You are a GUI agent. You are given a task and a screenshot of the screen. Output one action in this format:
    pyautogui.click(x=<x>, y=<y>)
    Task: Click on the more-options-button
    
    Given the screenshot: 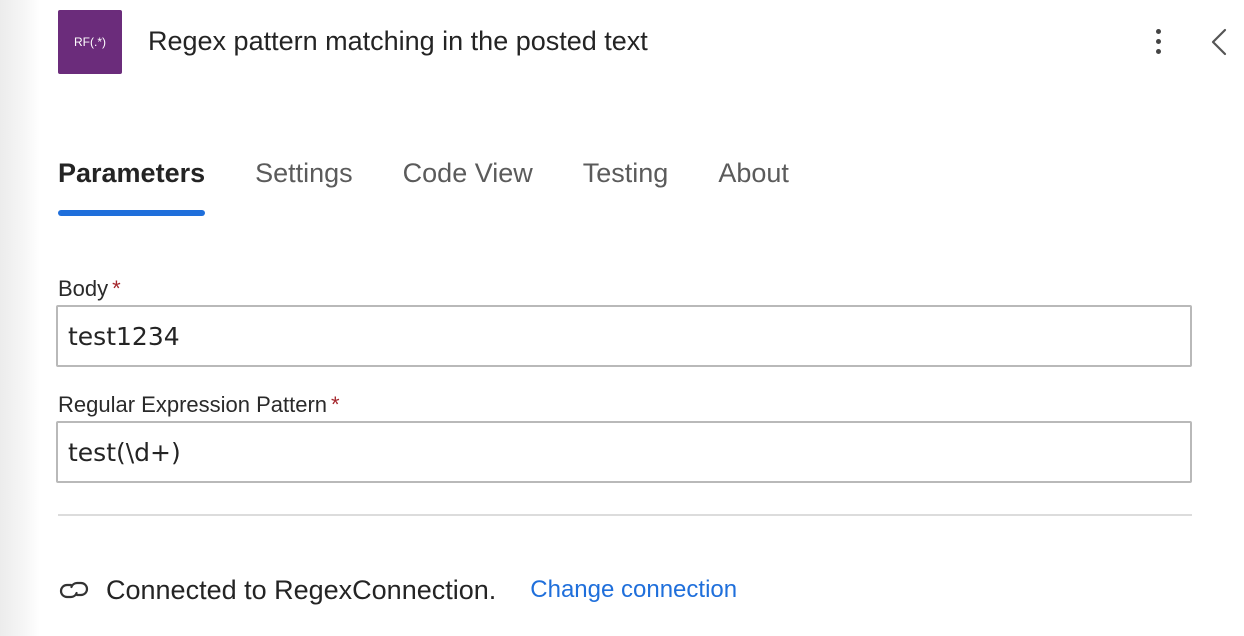 What is the action you would take?
    pyautogui.click(x=1158, y=41)
    